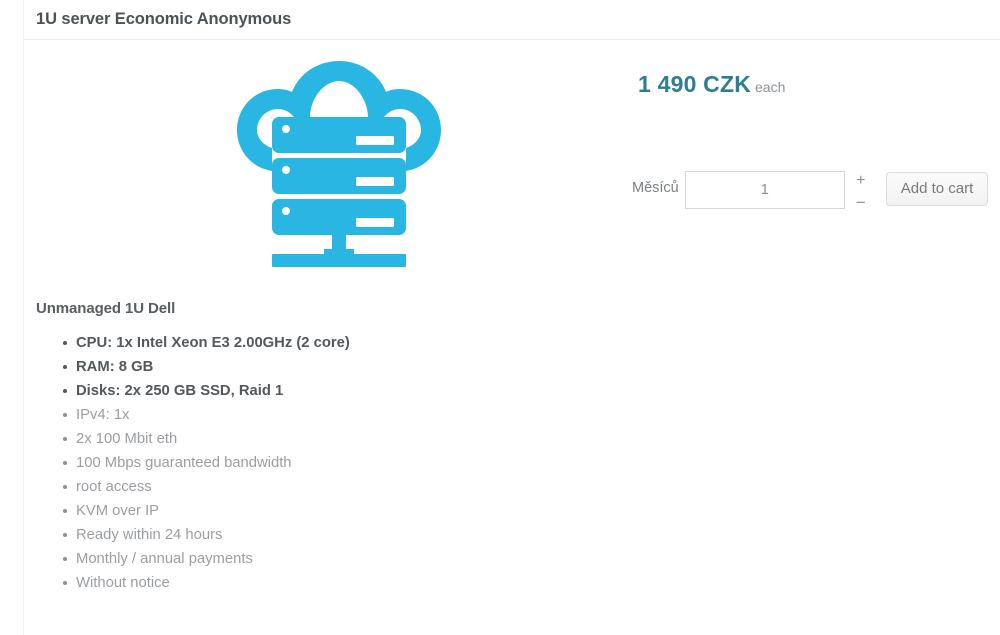  What do you see at coordinates (393, 583) in the screenshot?
I see `spec-item: Without notice` at bounding box center [393, 583].